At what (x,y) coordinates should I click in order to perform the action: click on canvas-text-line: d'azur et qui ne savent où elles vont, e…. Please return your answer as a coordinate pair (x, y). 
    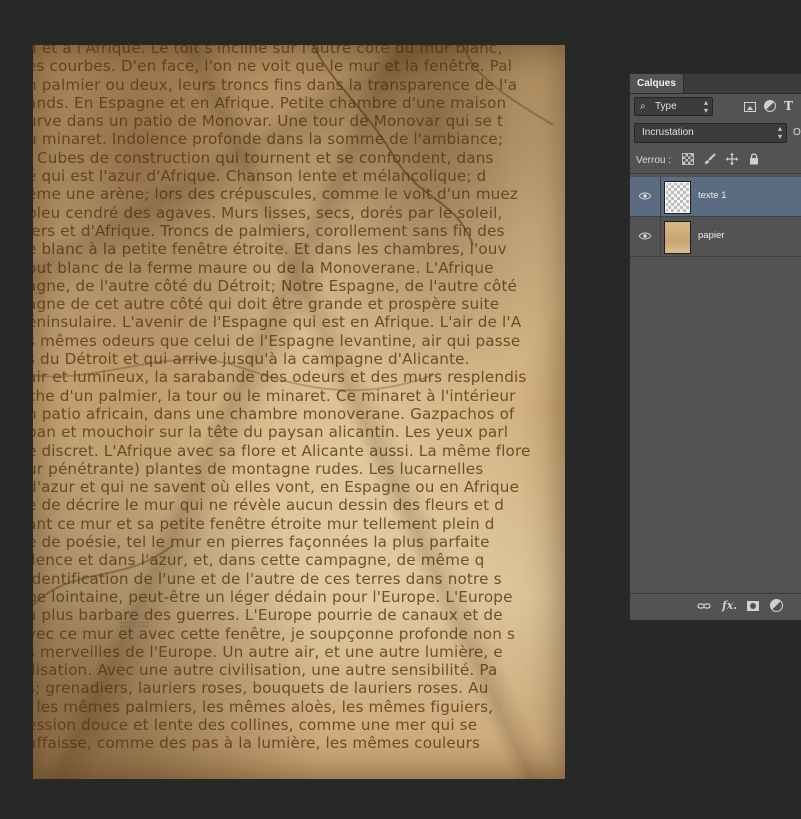
    Looking at the image, I should click on (276, 487).